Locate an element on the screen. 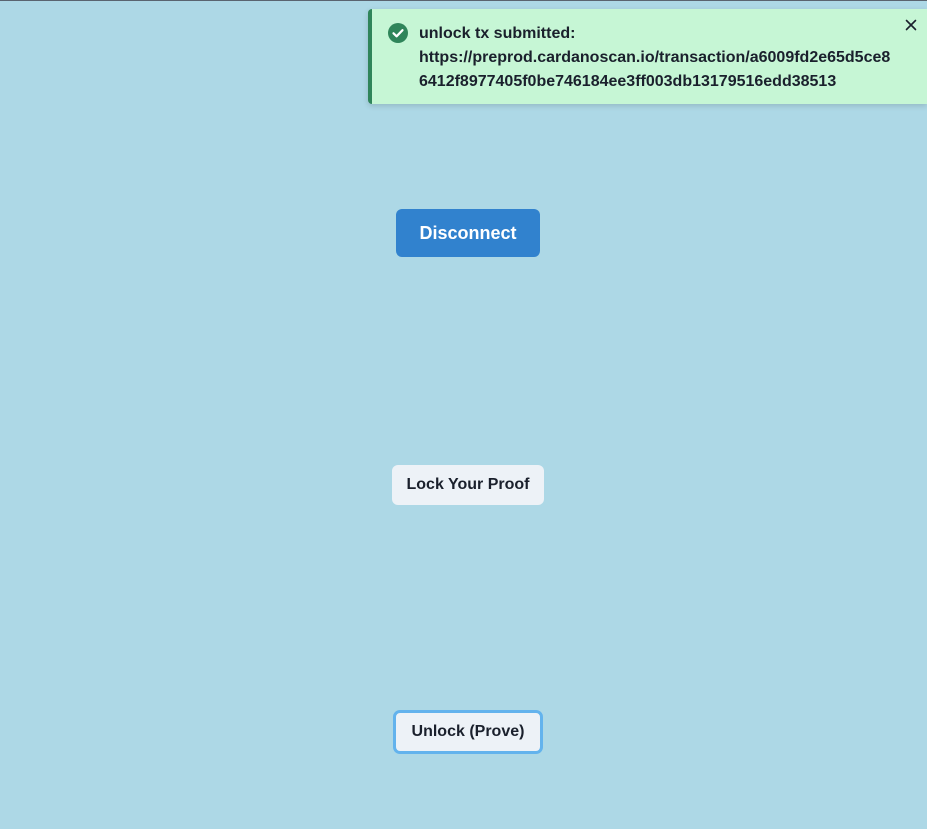 The image size is (927, 829). lock-your-proof-button: Lock Your Proof is located at coordinates (468, 485).